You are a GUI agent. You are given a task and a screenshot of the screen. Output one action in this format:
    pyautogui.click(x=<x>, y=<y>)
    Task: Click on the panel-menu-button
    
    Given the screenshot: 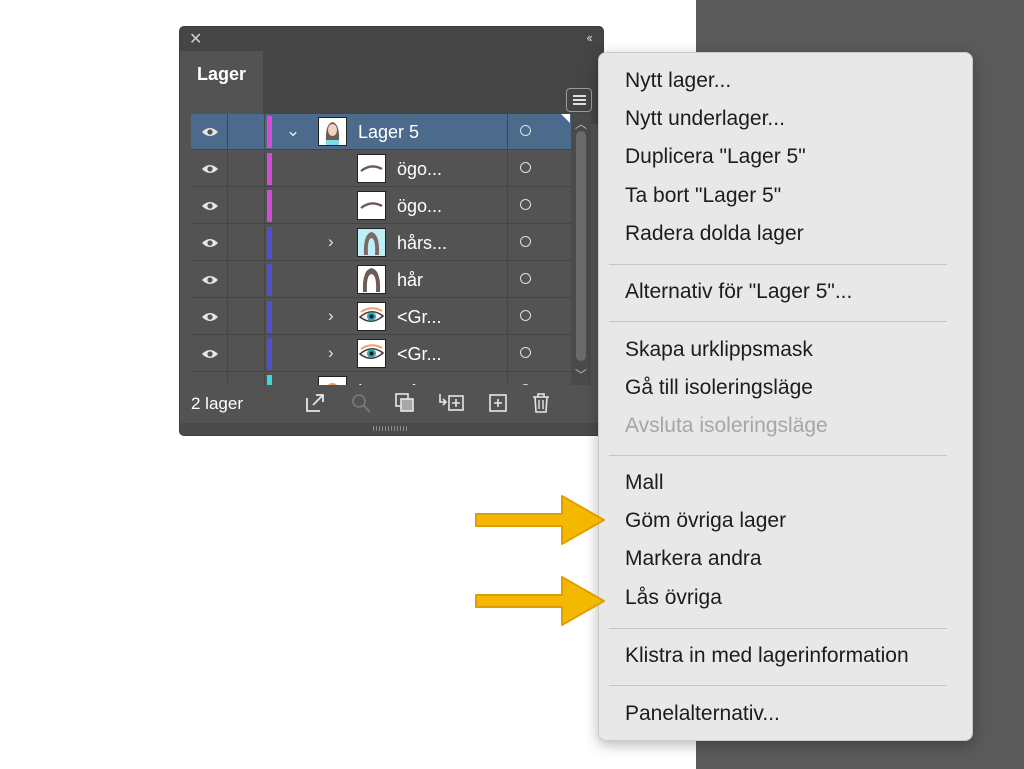 What is the action you would take?
    pyautogui.click(x=579, y=100)
    